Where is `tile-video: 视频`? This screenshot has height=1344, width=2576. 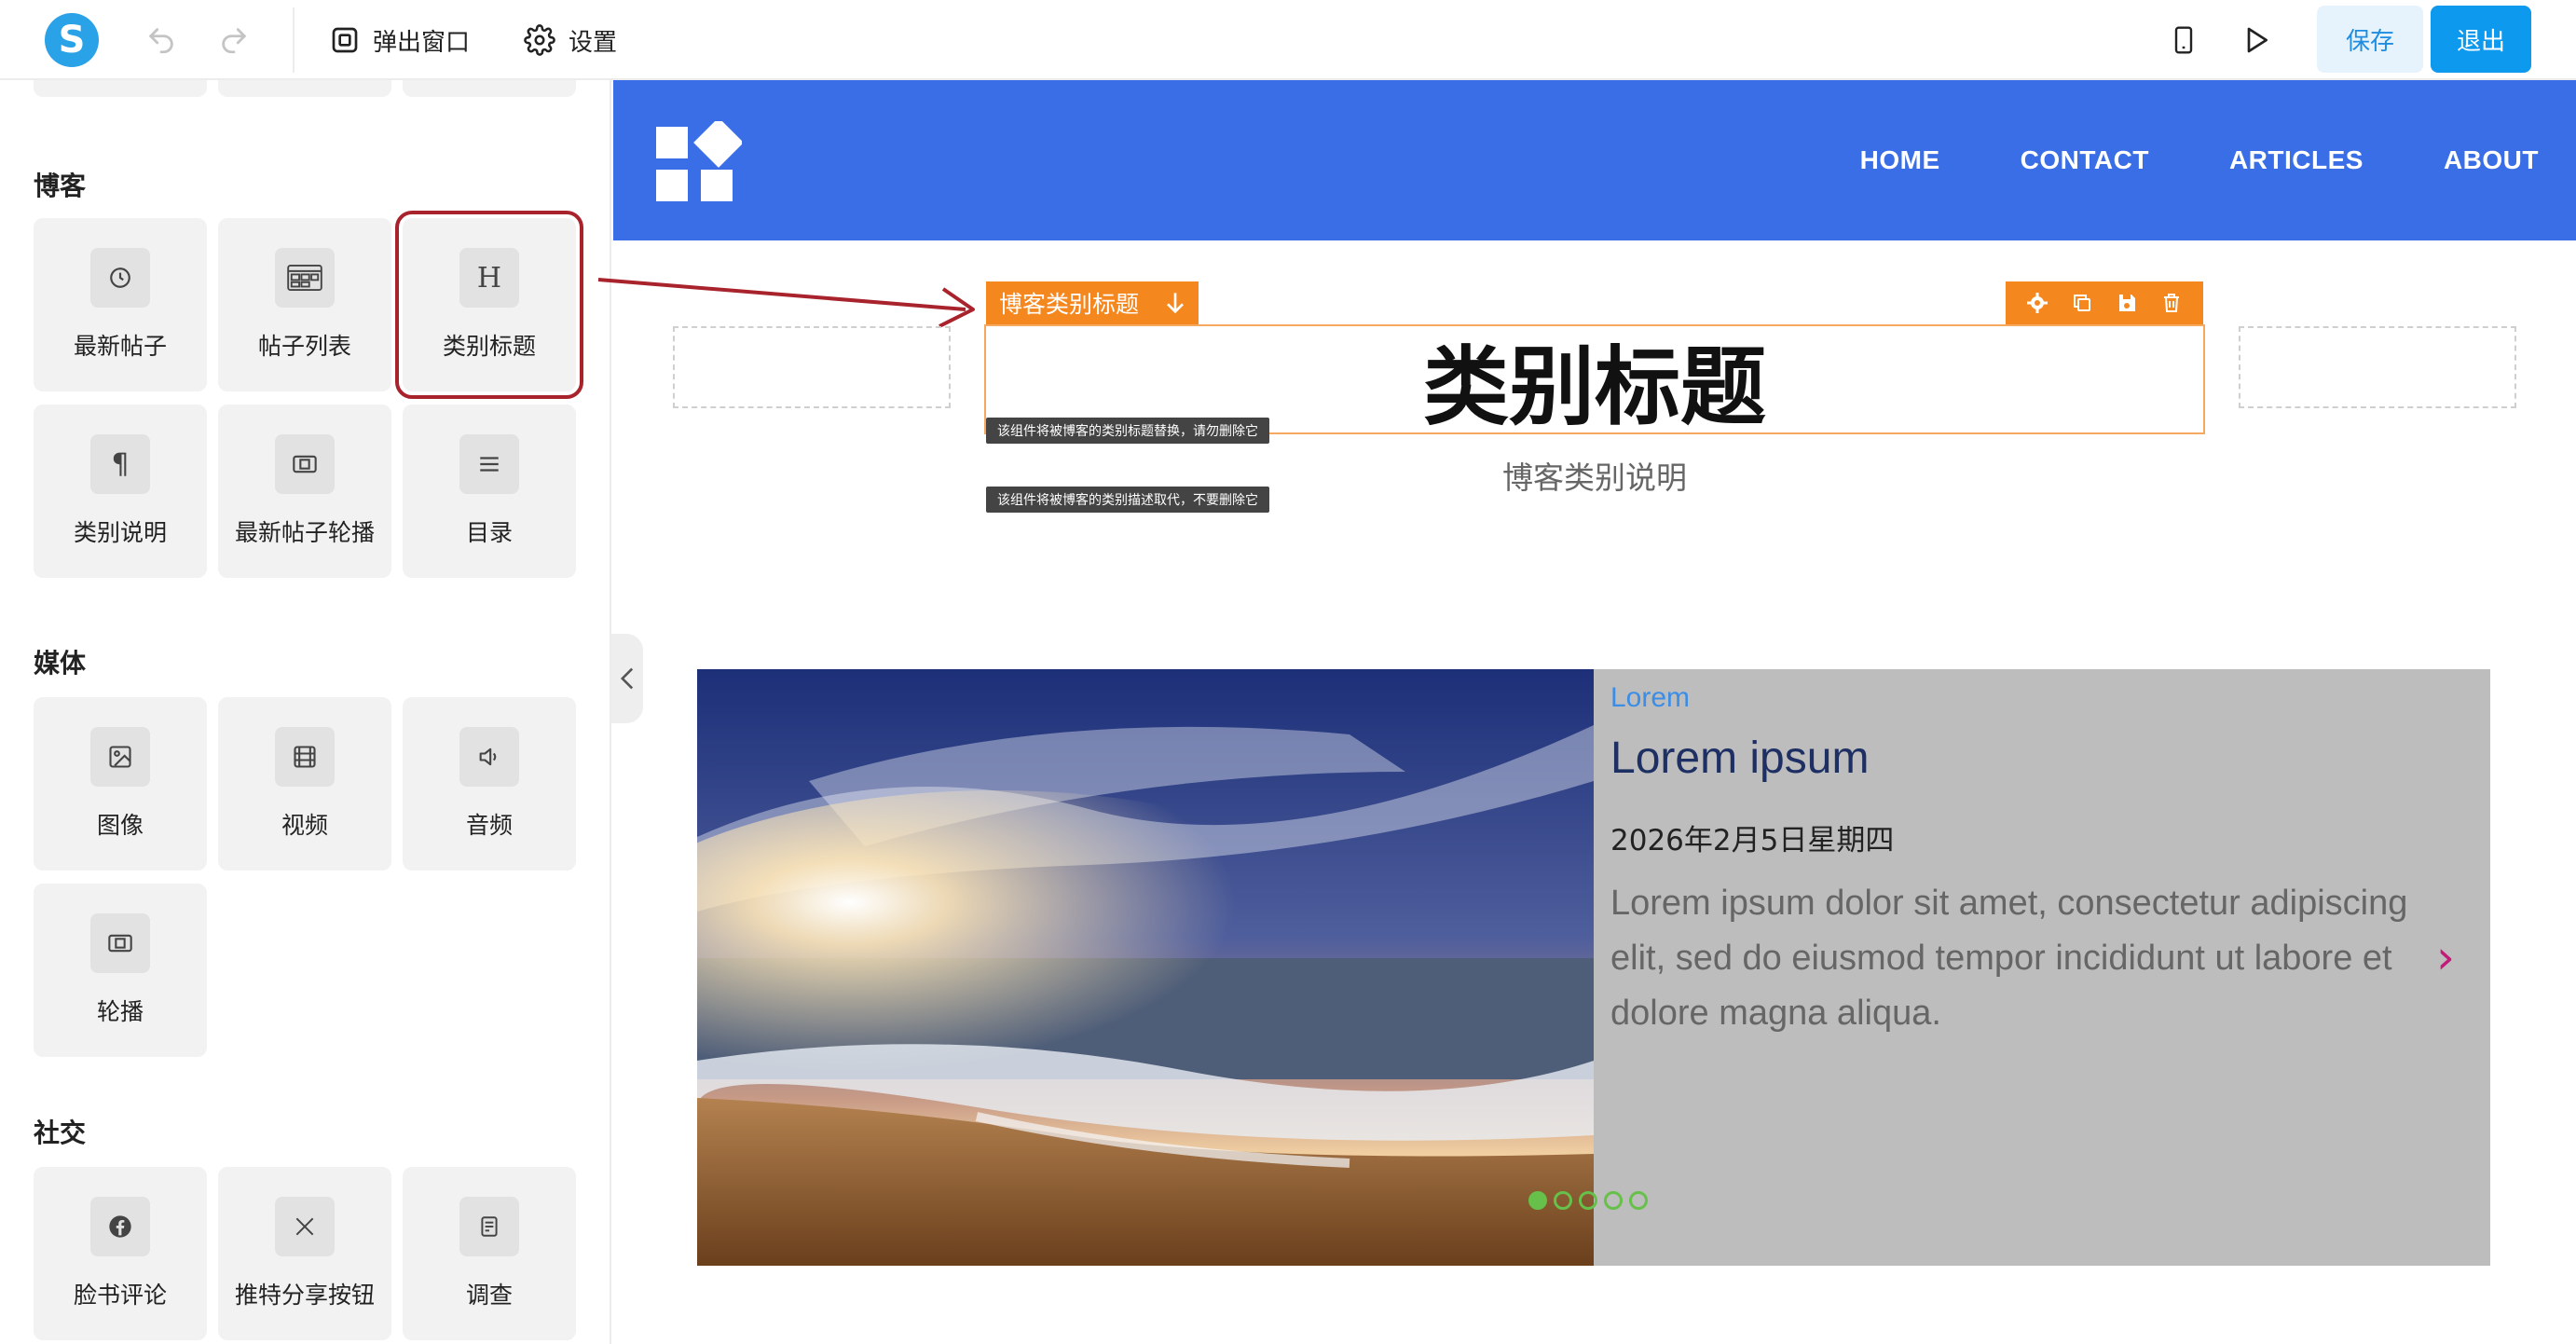 tile-video: 视频 is located at coordinates (304, 784).